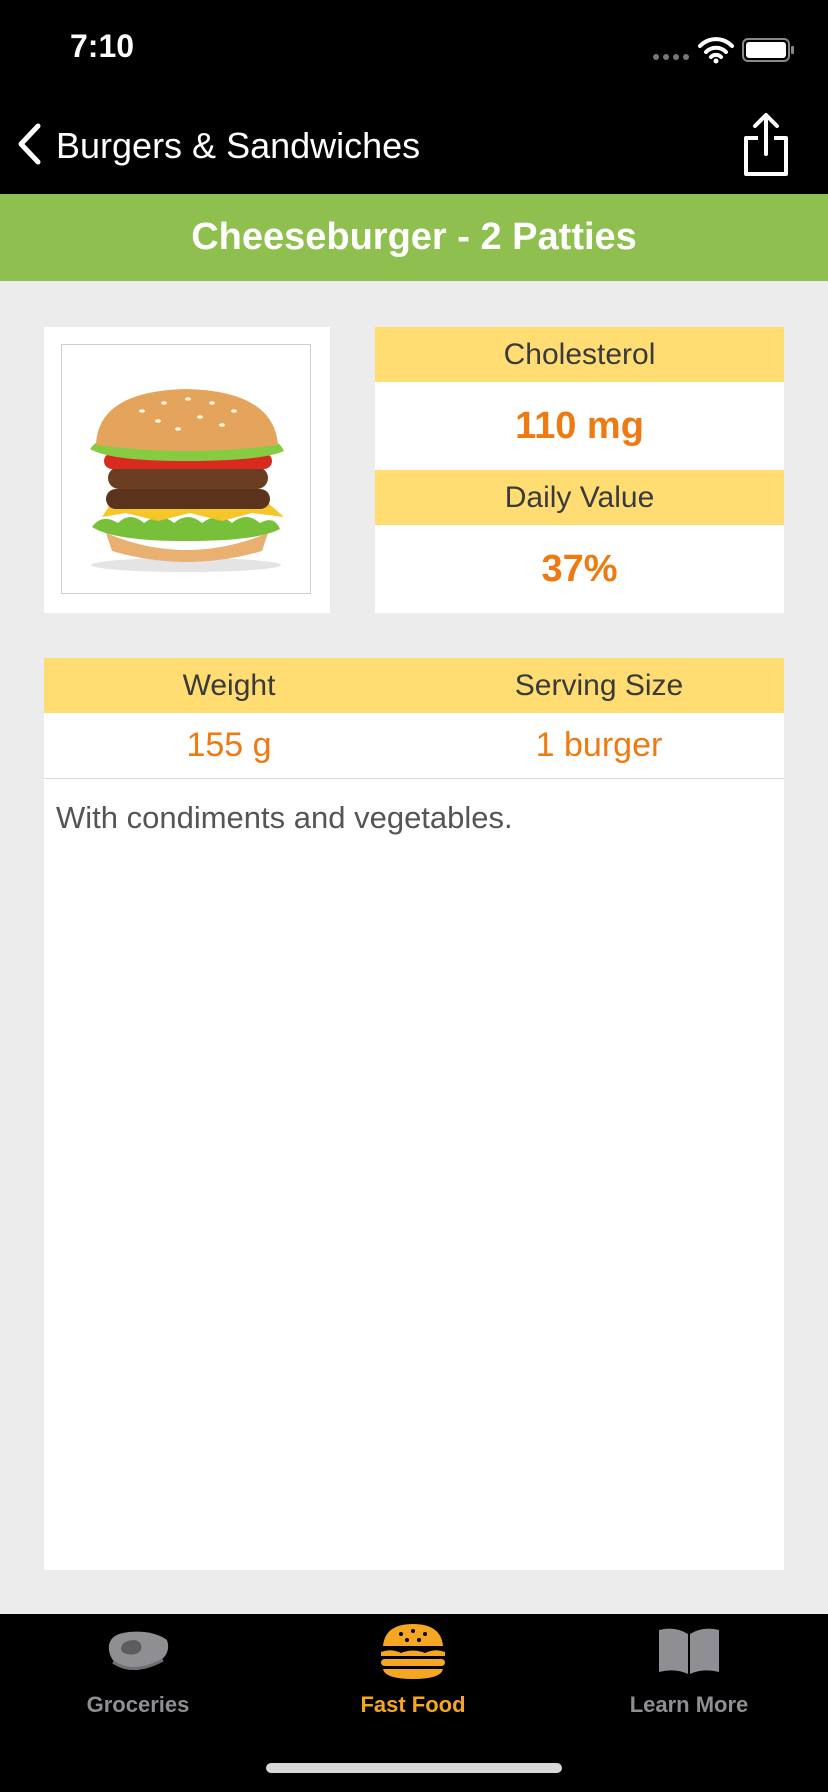 Image resolution: width=828 pixels, height=1792 pixels. I want to click on nutrient-label: Cholesterol, so click(579, 354).